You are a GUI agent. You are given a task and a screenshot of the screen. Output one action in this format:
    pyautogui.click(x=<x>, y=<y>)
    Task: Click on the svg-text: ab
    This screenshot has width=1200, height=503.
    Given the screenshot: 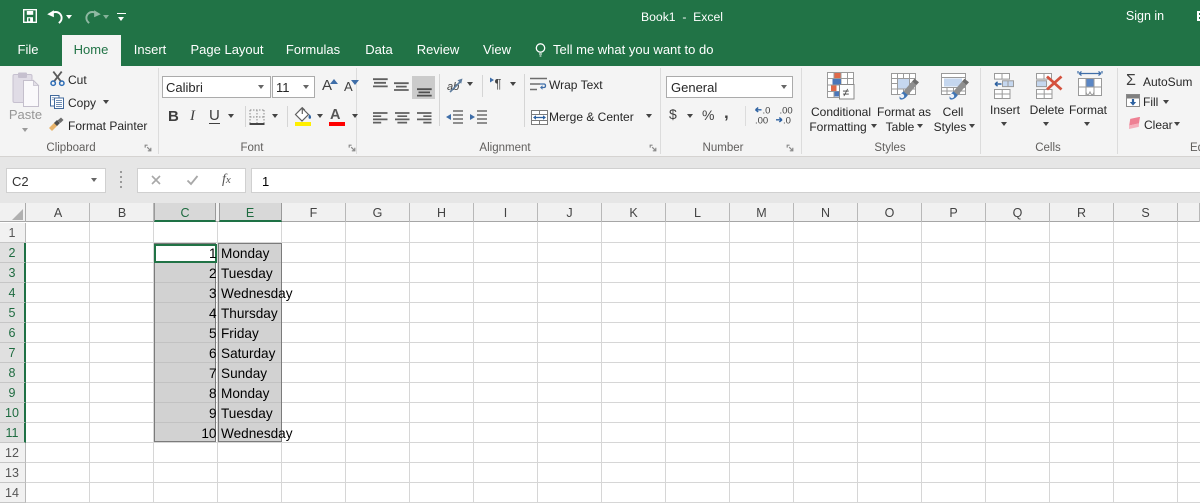 What is the action you would take?
    pyautogui.click(x=453, y=87)
    